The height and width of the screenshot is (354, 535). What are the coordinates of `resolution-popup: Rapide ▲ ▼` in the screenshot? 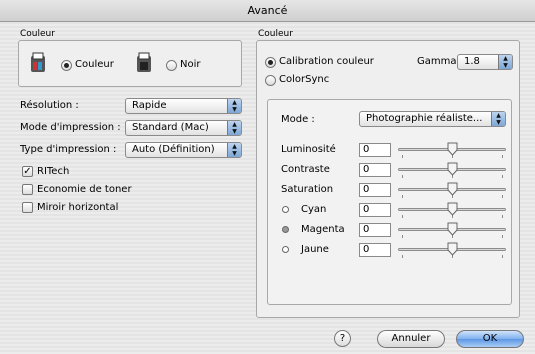 It's located at (183, 106).